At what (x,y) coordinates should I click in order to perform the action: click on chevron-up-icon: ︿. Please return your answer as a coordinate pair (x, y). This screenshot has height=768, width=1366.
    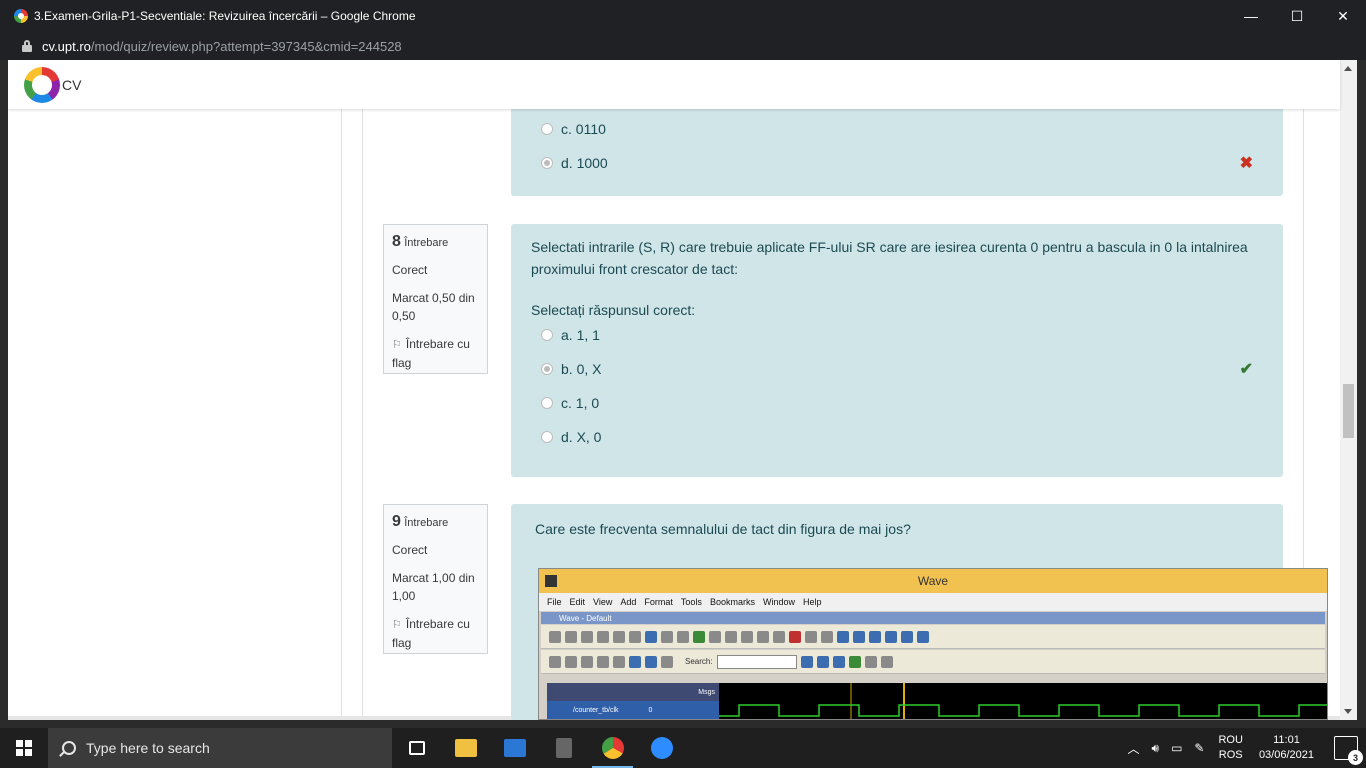
    Looking at the image, I should click on (1134, 748).